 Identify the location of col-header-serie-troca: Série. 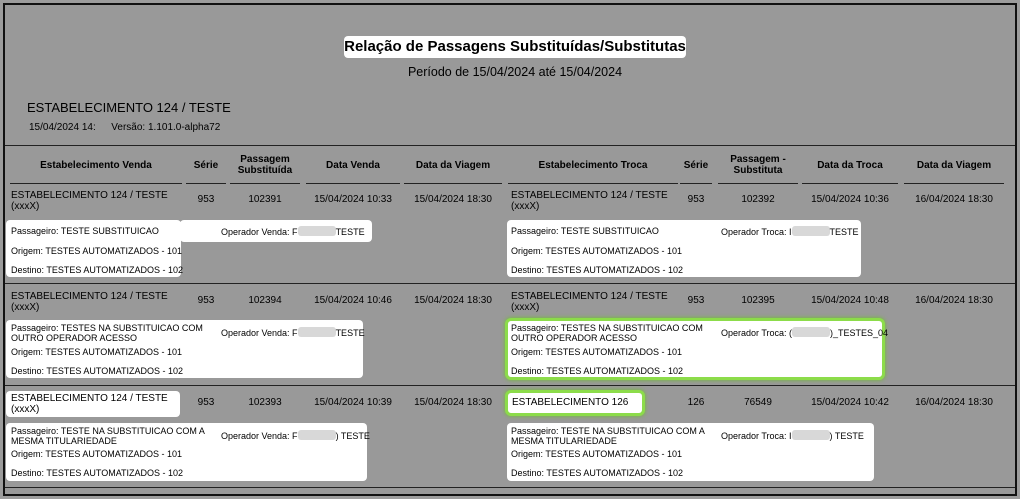
(696, 165).